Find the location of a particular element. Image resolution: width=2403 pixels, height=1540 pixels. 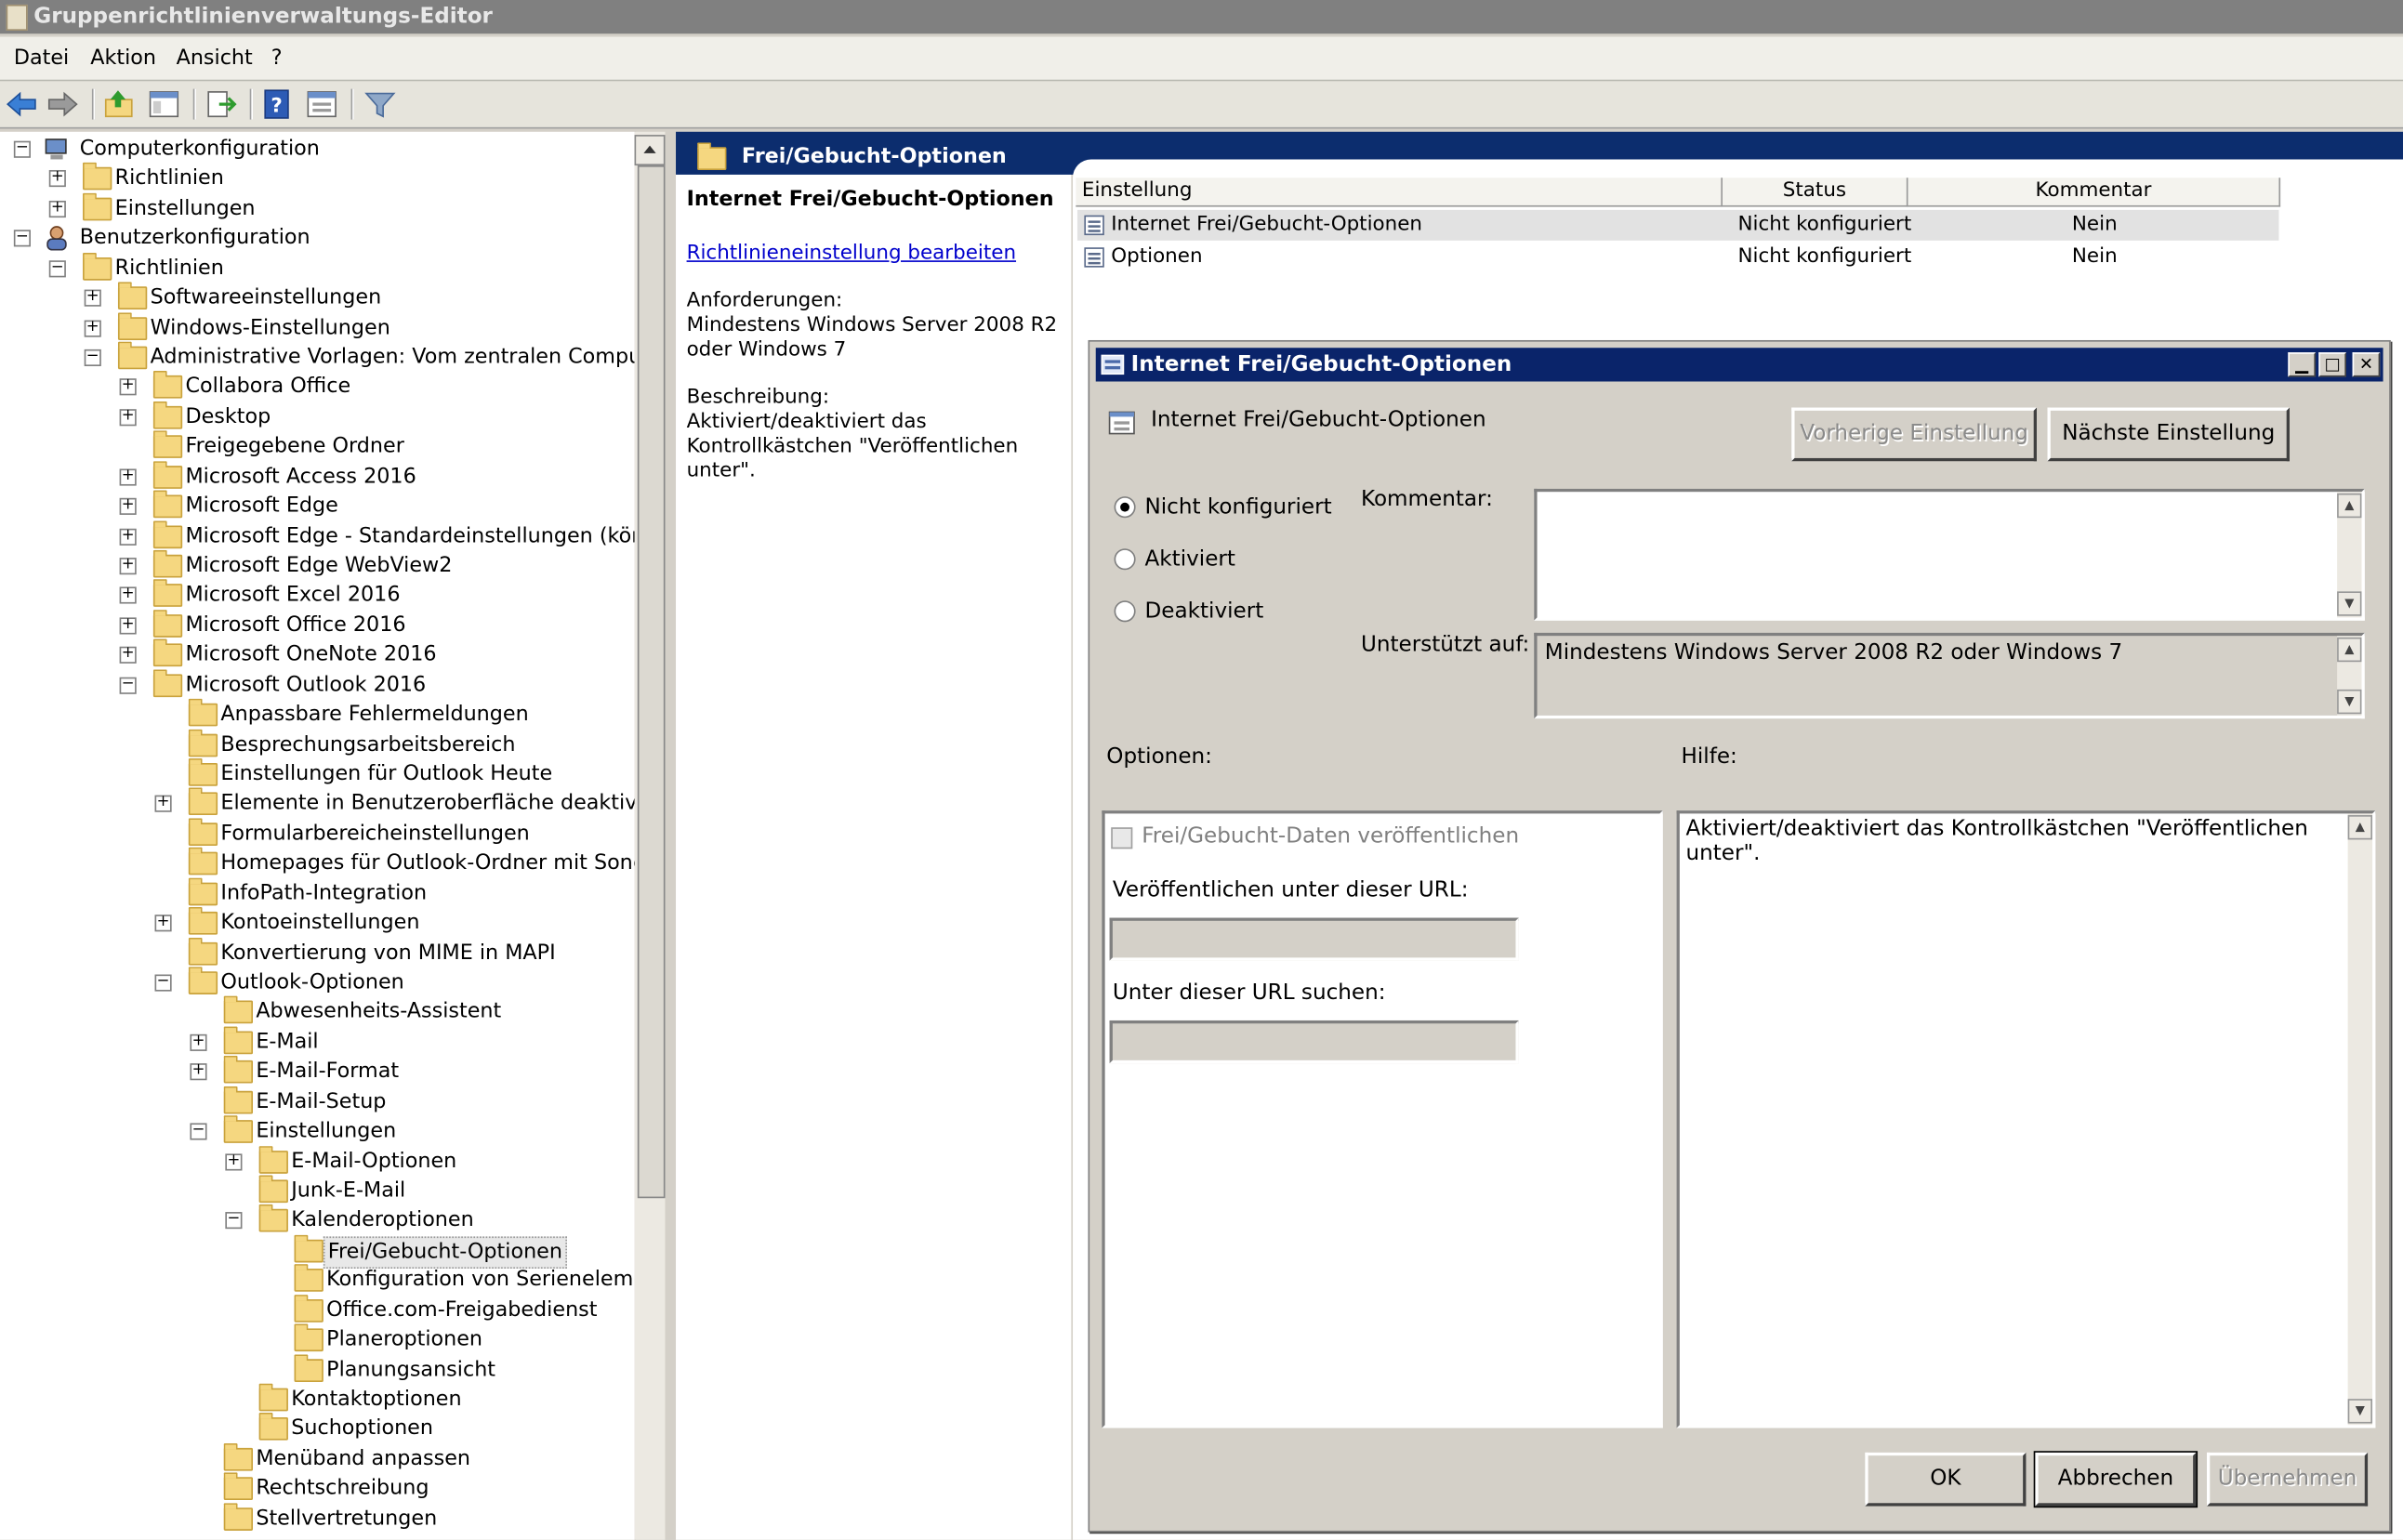

comment-scrollbar: ▲ ▼ is located at coordinates (2350, 555).